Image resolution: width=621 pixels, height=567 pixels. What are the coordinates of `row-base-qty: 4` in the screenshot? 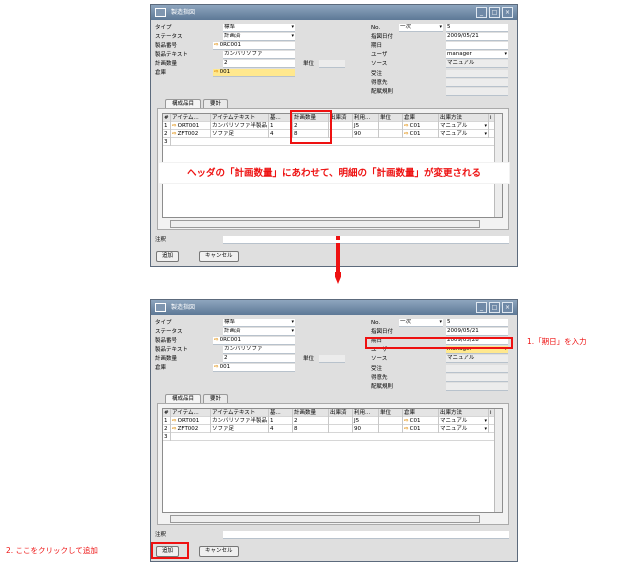 It's located at (281, 429).